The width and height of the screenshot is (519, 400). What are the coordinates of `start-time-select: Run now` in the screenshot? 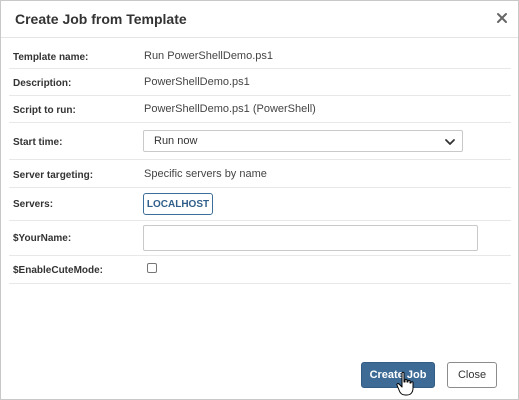 It's located at (303, 141).